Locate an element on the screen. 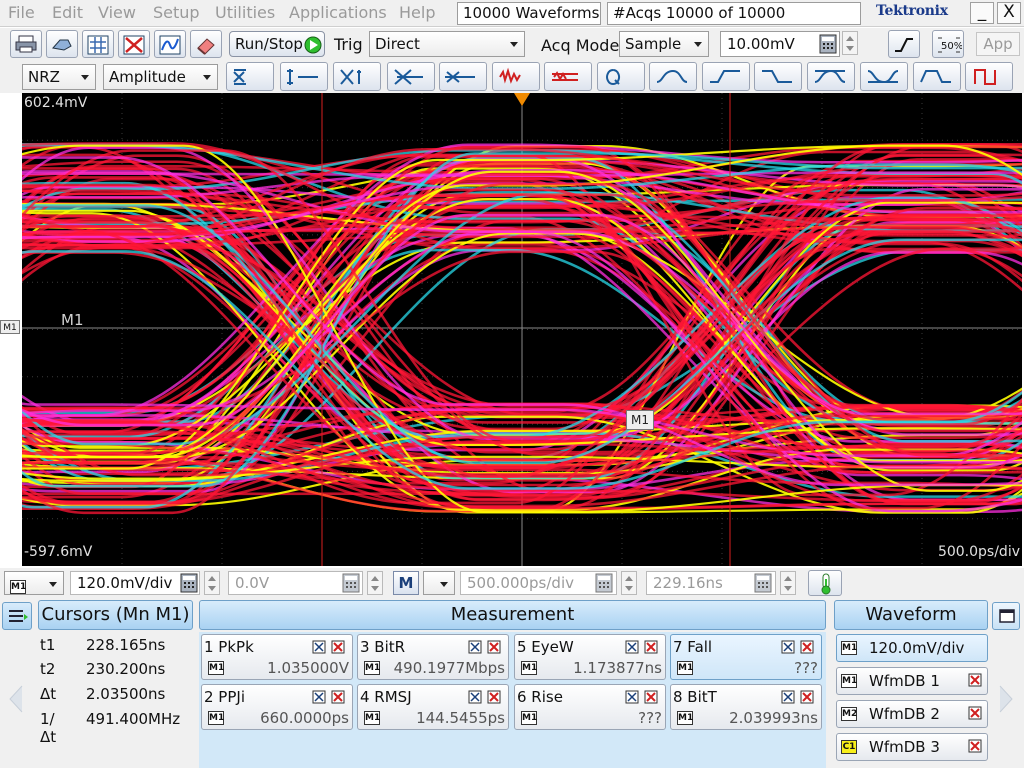 The image size is (1024, 768). measurement-panel-title: Measurement is located at coordinates (512, 615).